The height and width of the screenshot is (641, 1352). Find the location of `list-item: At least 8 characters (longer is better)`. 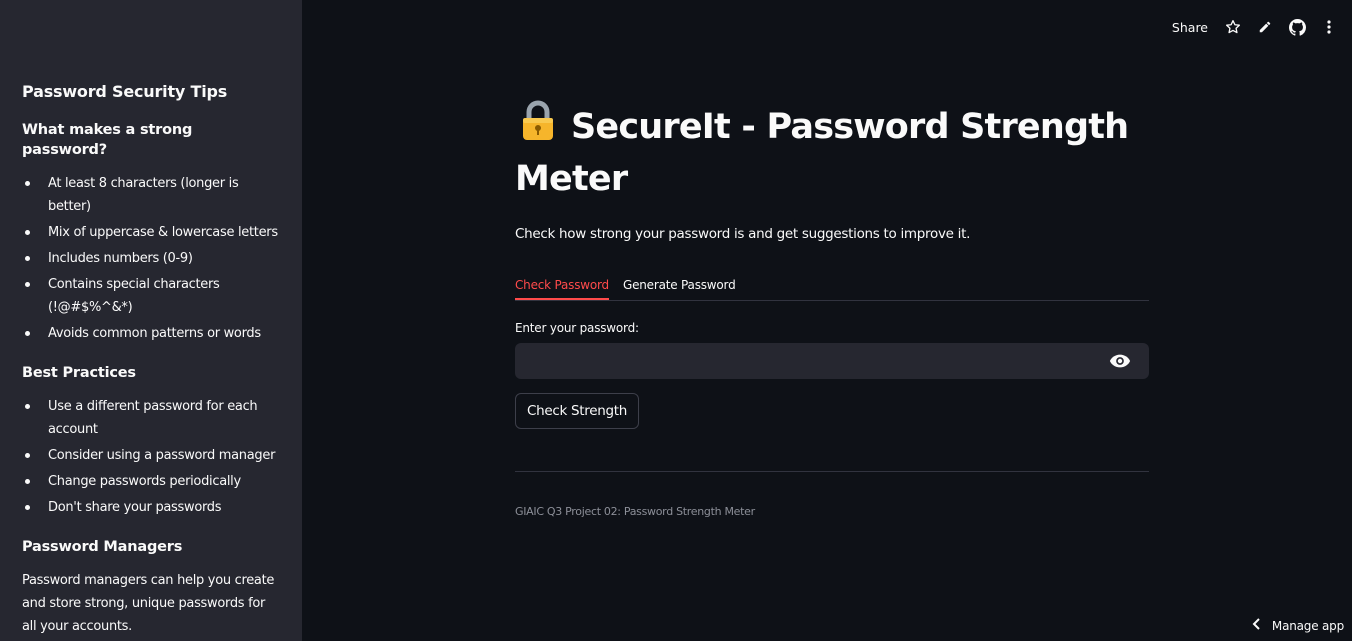

list-item: At least 8 characters (longer is better) is located at coordinates (151, 195).